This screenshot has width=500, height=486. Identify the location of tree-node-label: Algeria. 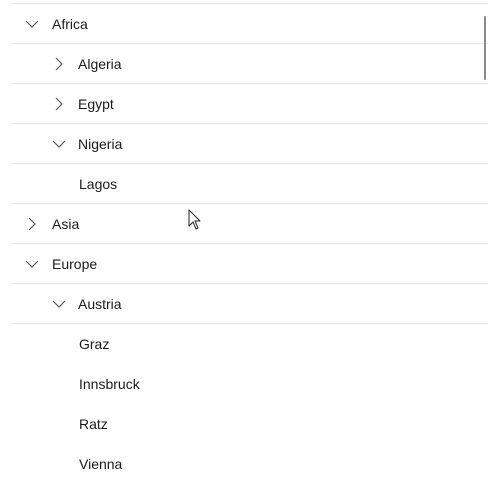
(100, 64).